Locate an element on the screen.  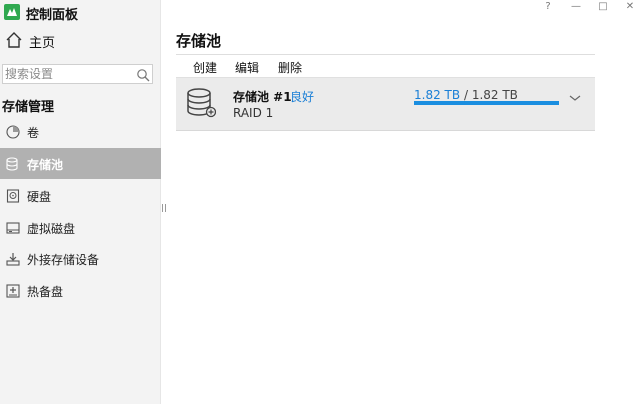
volume-icon is located at coordinates (13, 133).